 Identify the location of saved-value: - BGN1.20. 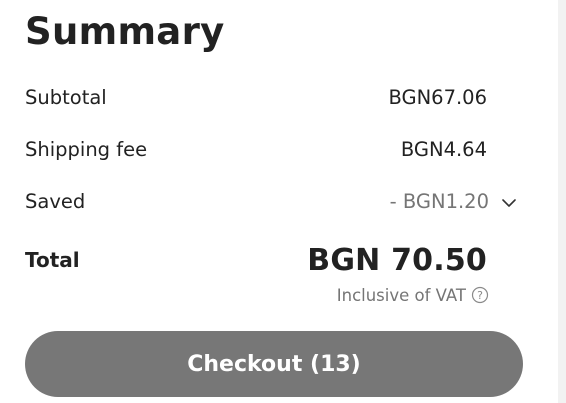
(439, 201).